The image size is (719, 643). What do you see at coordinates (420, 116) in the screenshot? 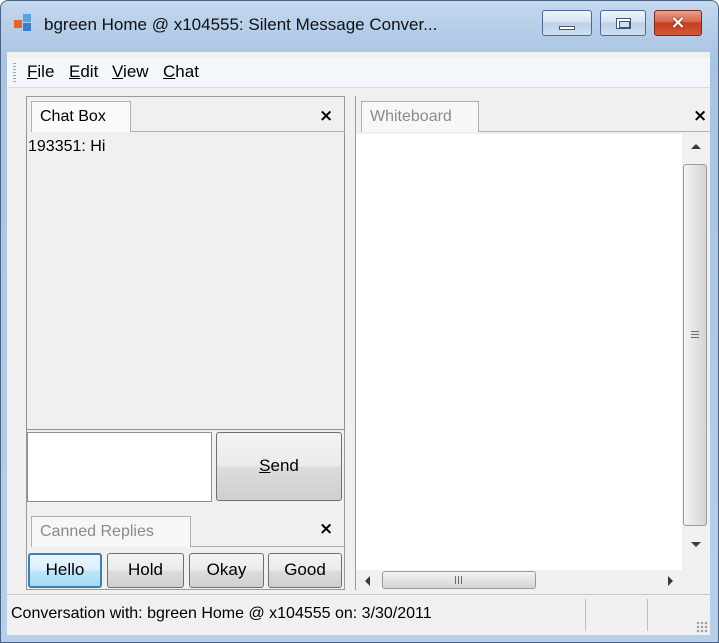
I see `tab-whiteboard: Whiteboard` at bounding box center [420, 116].